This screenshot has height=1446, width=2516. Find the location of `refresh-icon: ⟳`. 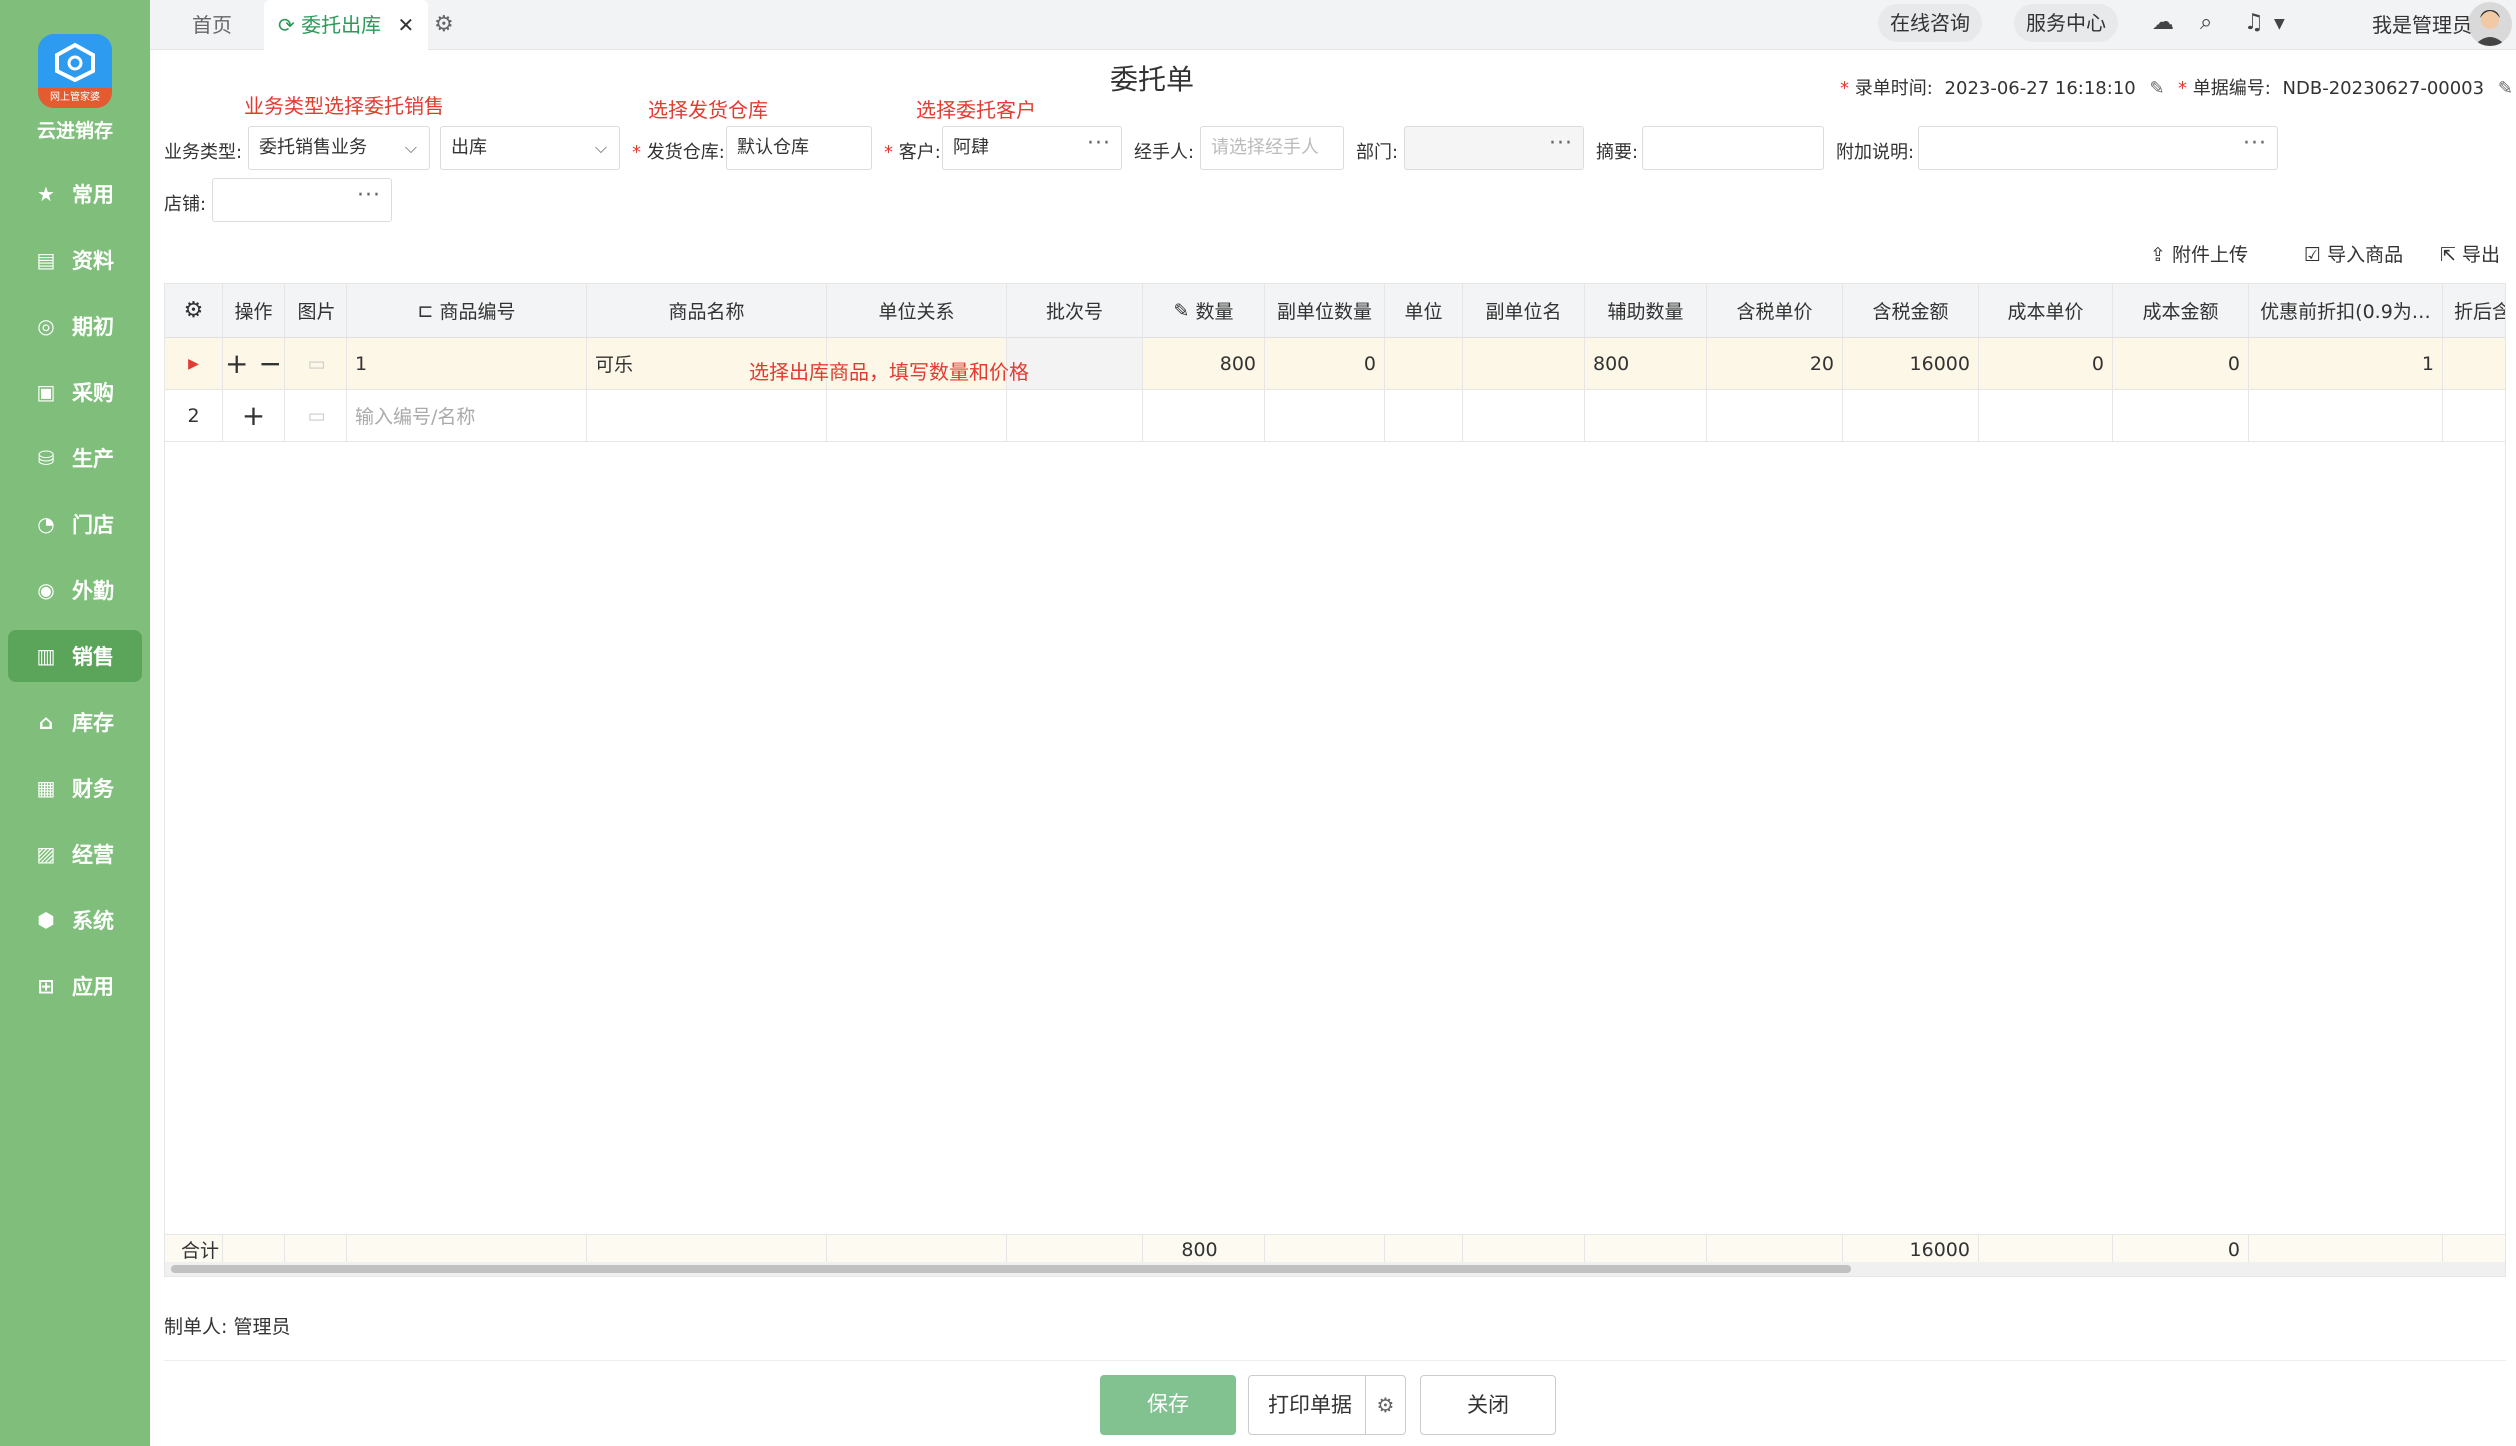

refresh-icon: ⟳ is located at coordinates (286, 25).